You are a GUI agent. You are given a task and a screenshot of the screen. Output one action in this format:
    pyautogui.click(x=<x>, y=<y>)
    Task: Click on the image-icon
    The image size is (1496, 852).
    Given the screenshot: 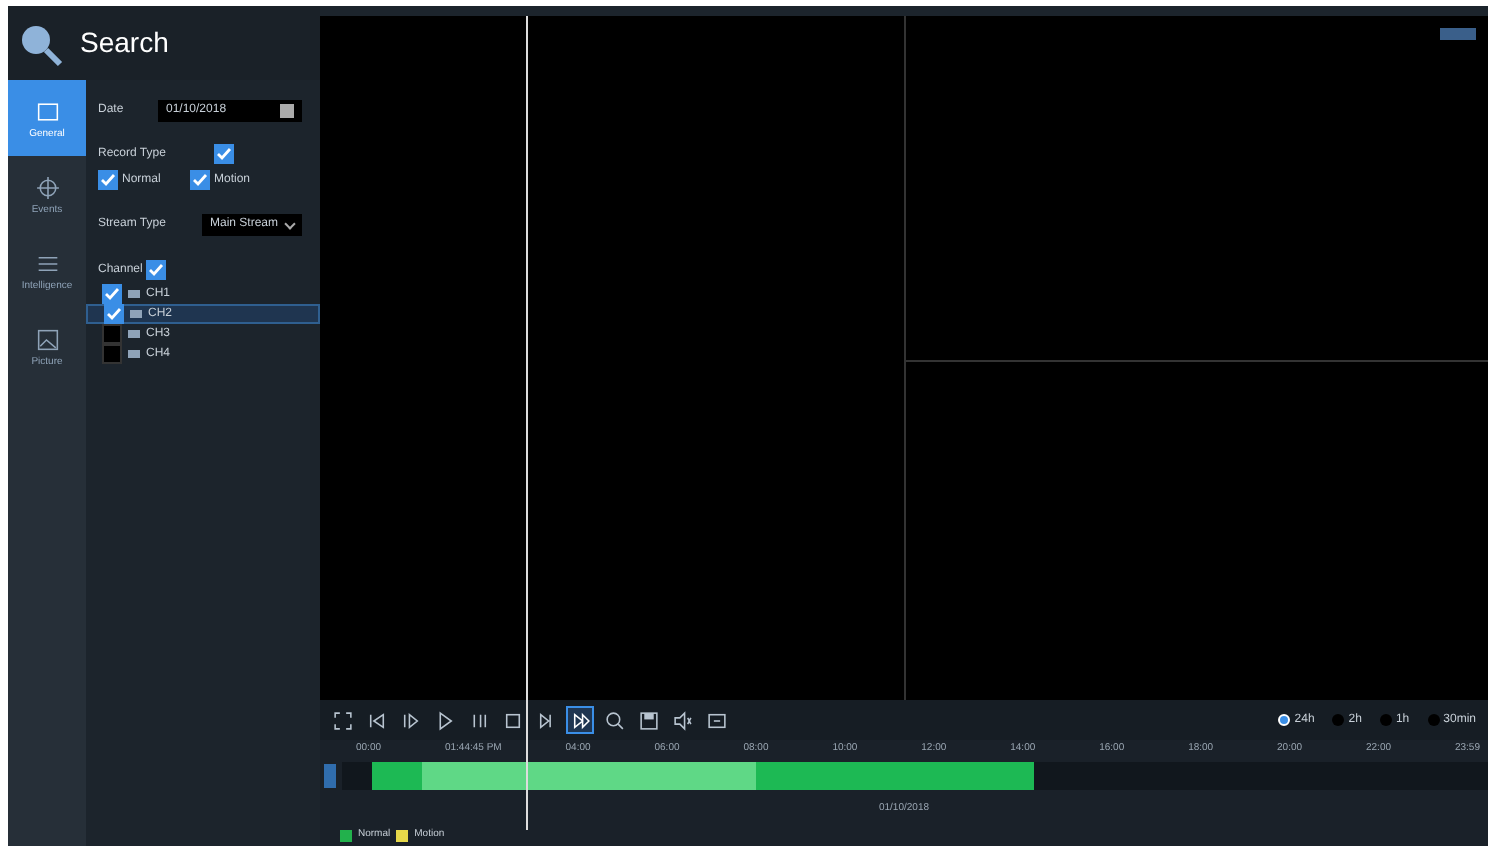 What is the action you would take?
    pyautogui.click(x=47, y=339)
    